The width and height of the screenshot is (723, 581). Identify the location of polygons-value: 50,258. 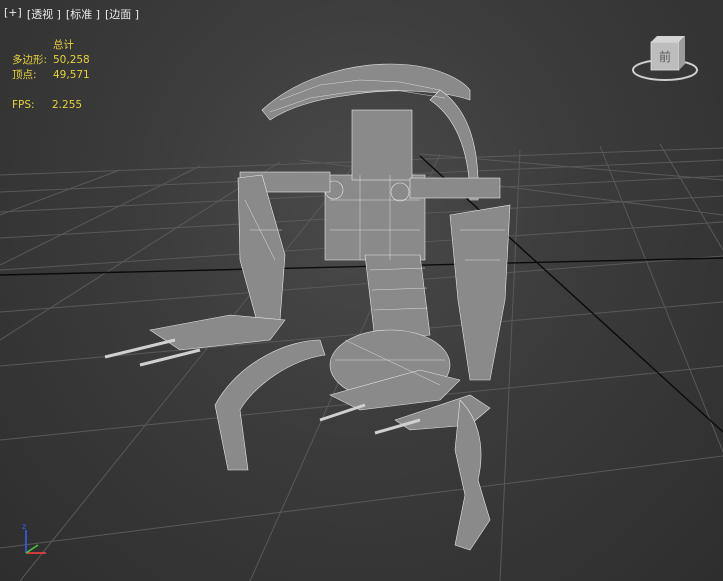
(71, 60).